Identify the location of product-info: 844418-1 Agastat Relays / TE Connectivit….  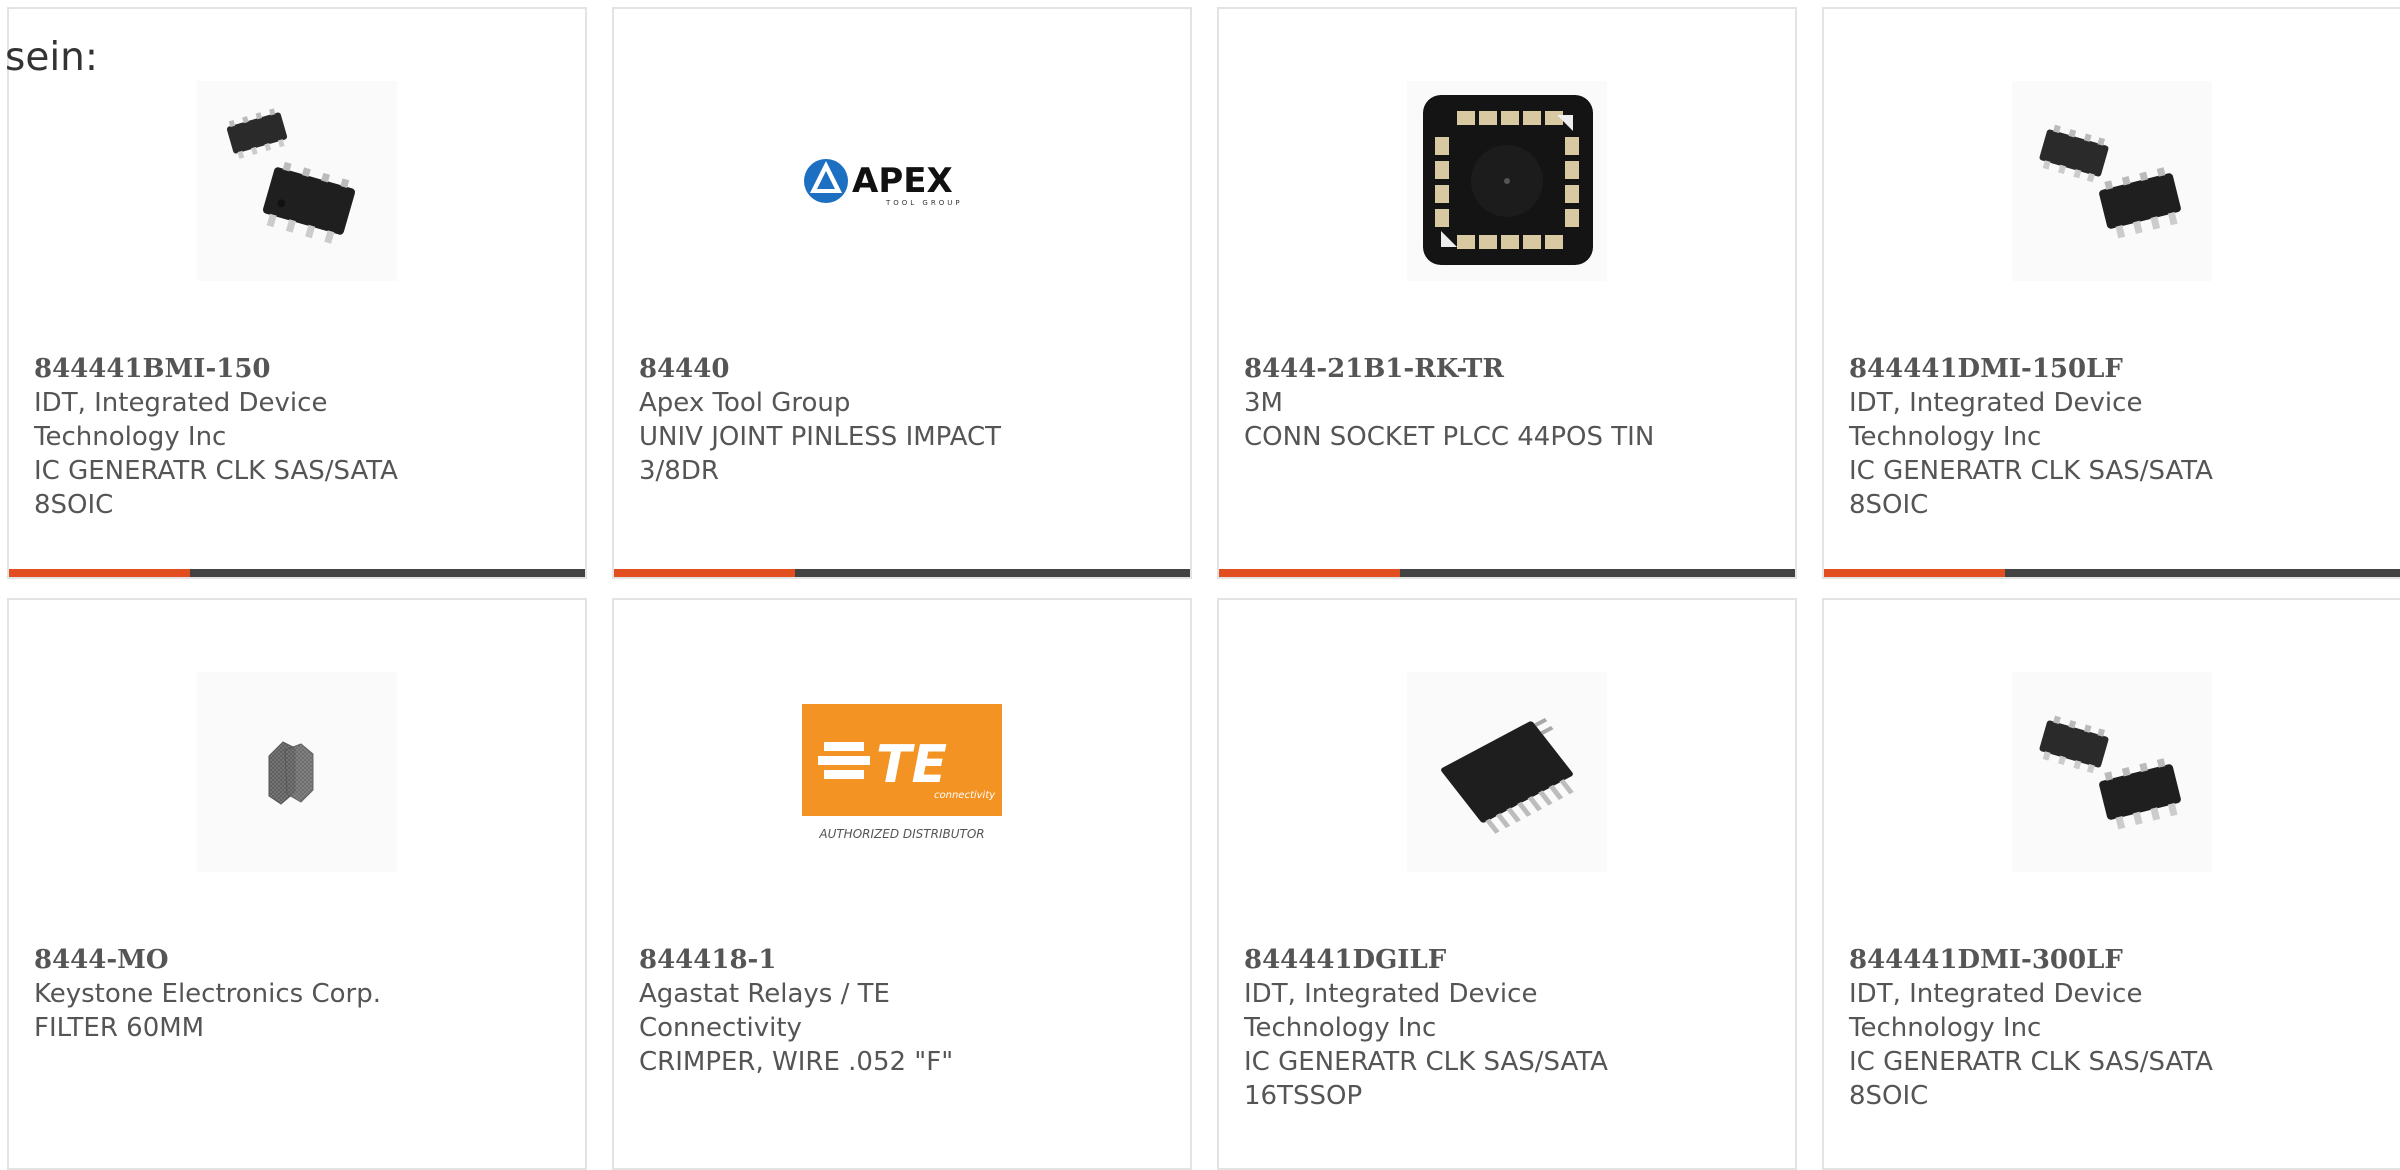
(849, 1011).